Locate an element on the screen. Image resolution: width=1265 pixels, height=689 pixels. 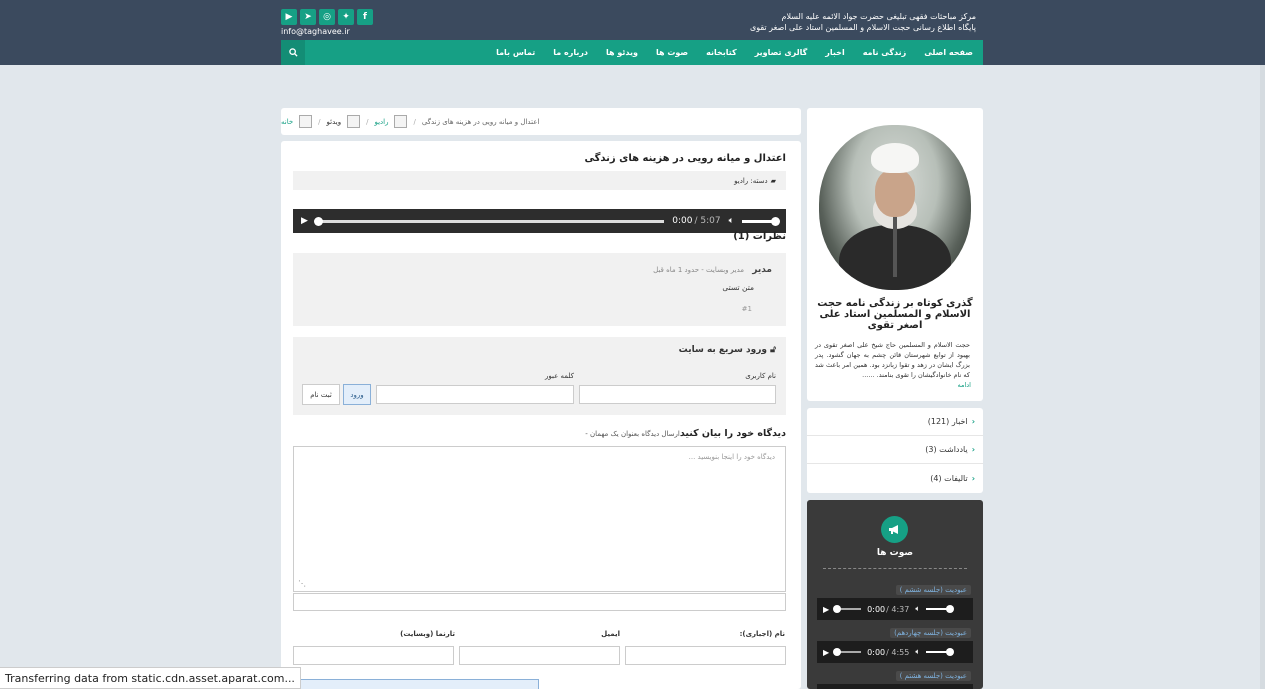
username-input is located at coordinates (677, 394).